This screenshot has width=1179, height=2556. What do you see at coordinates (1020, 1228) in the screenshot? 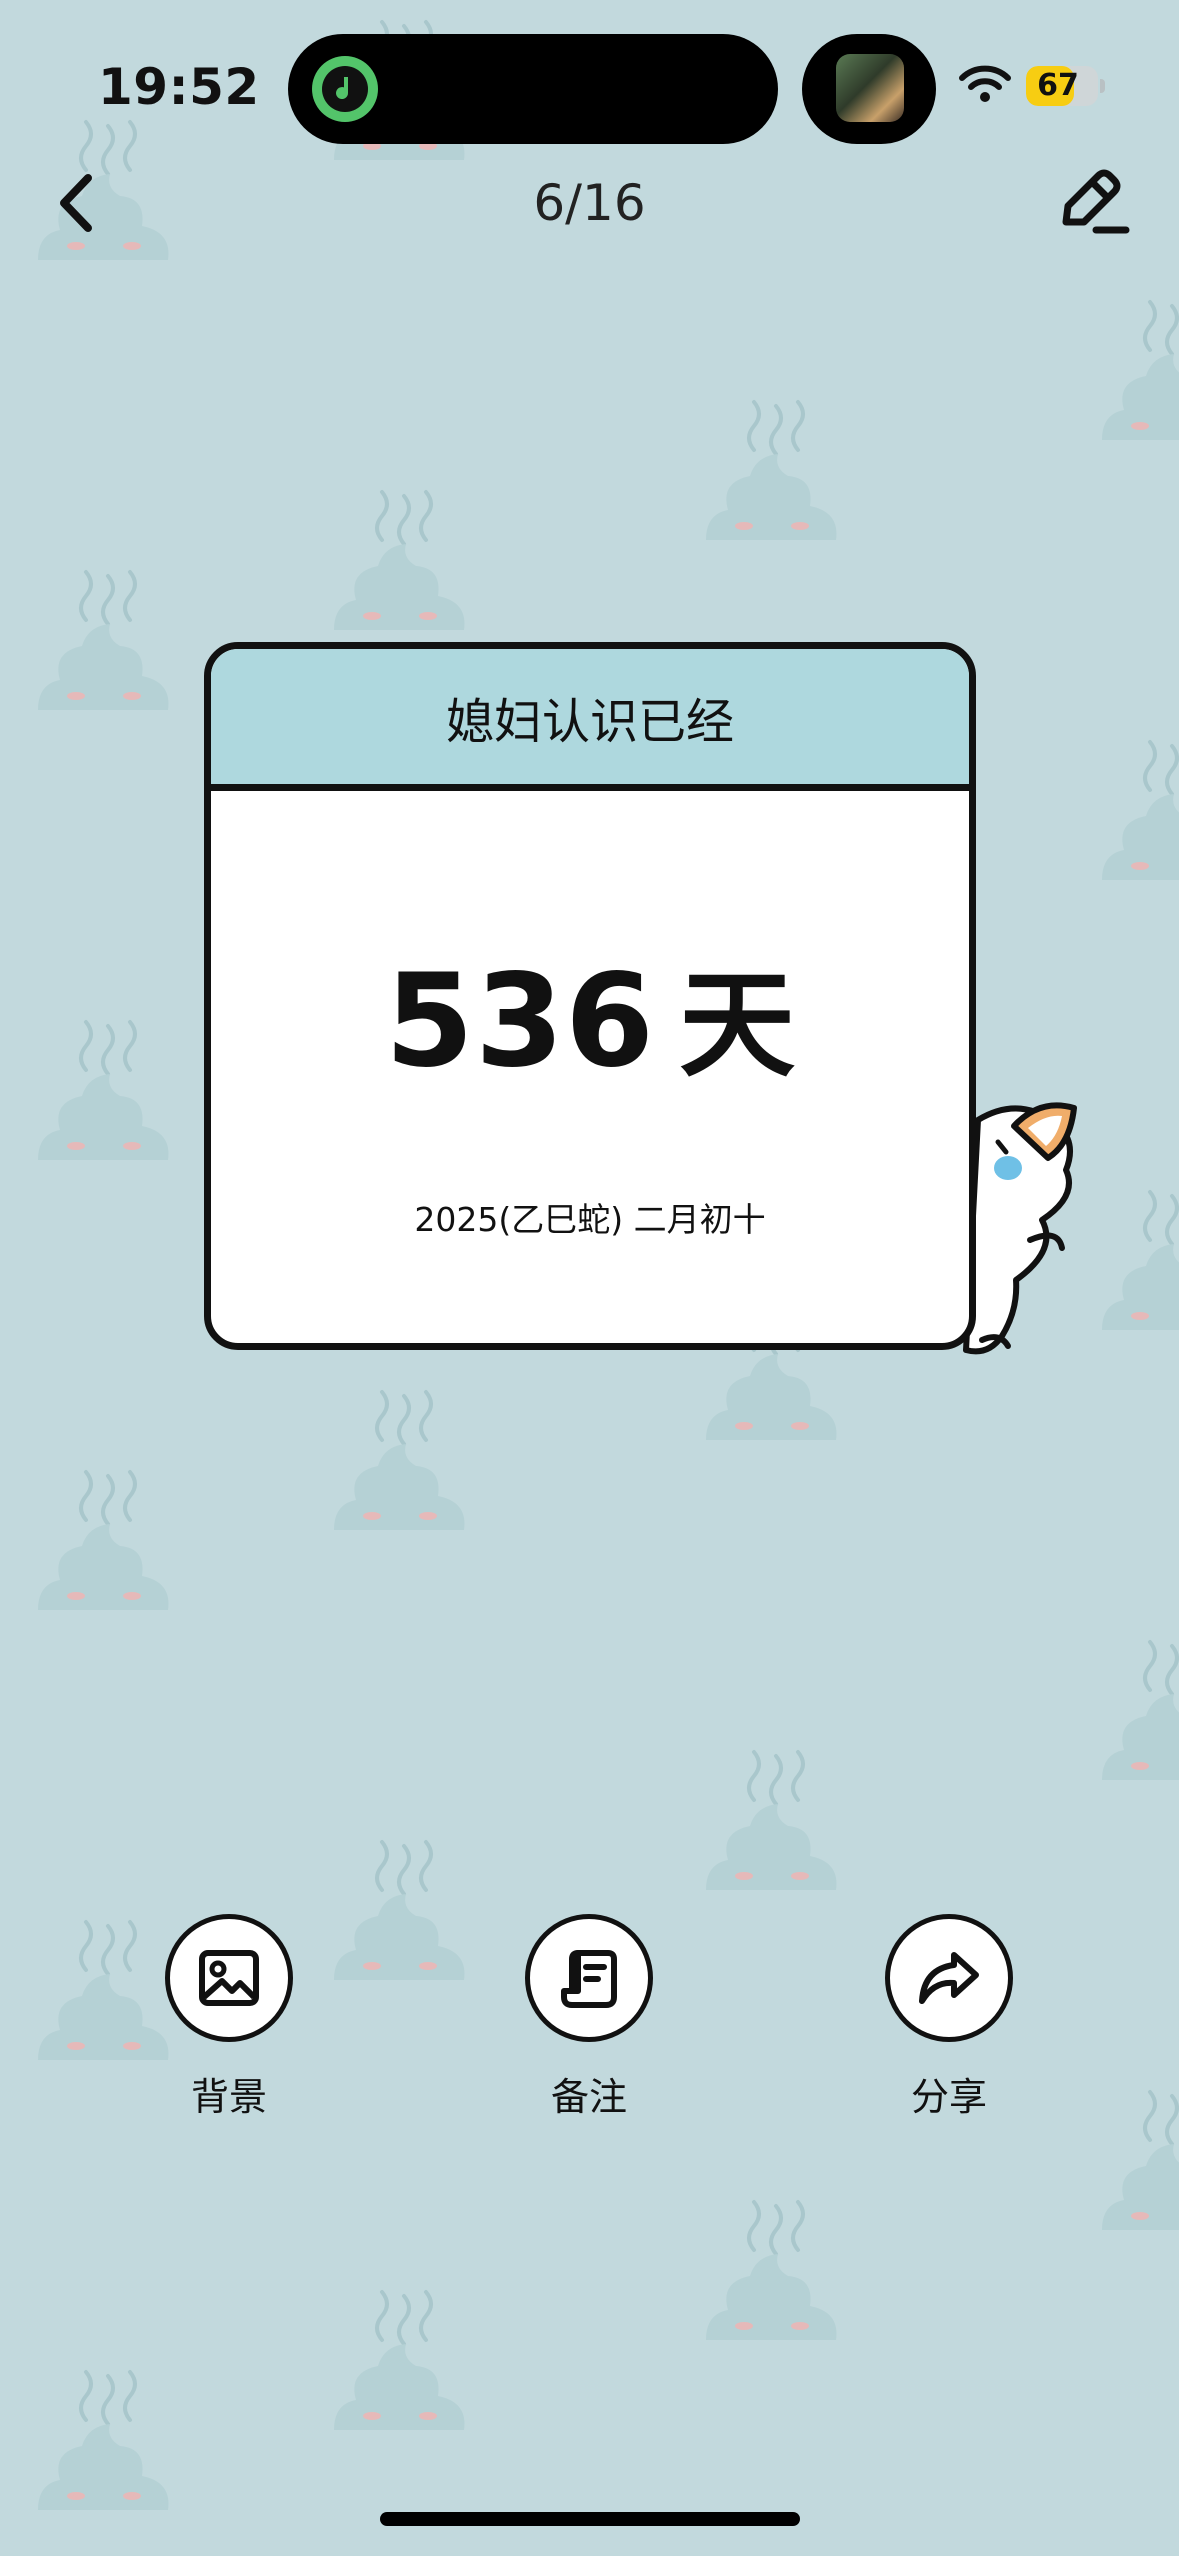
I see `corgi-sticker` at bounding box center [1020, 1228].